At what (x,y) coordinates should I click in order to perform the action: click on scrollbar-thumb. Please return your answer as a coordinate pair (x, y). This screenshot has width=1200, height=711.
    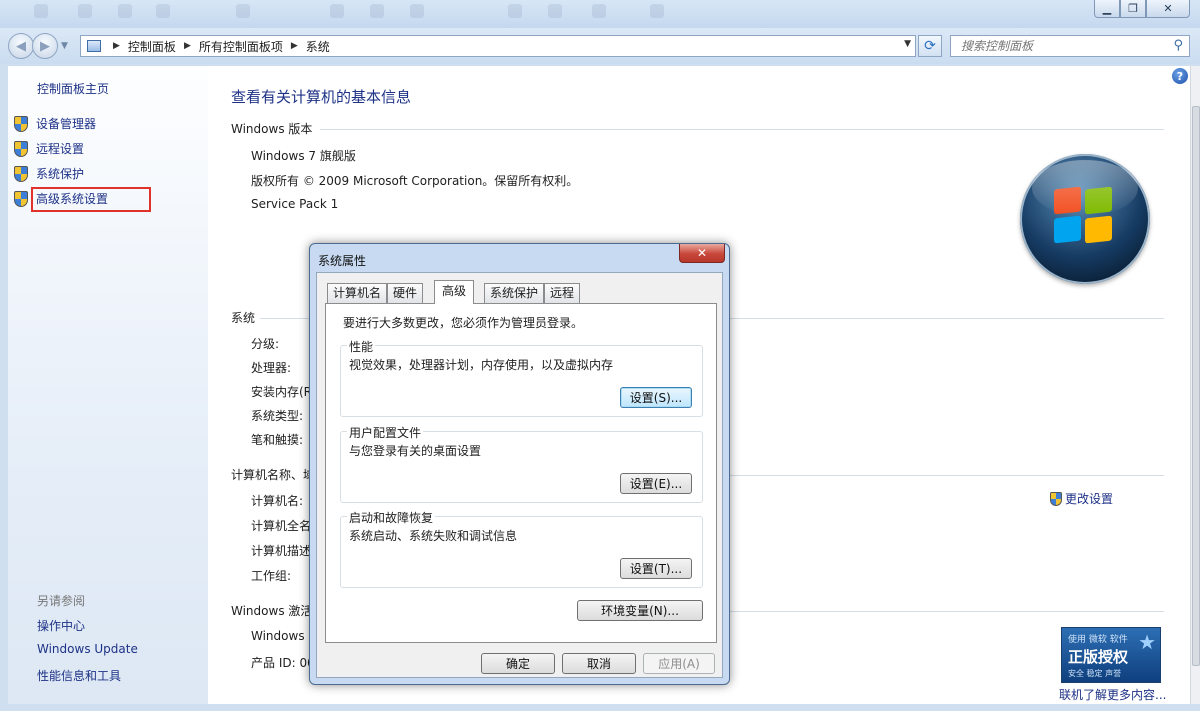
    Looking at the image, I should click on (1196, 386).